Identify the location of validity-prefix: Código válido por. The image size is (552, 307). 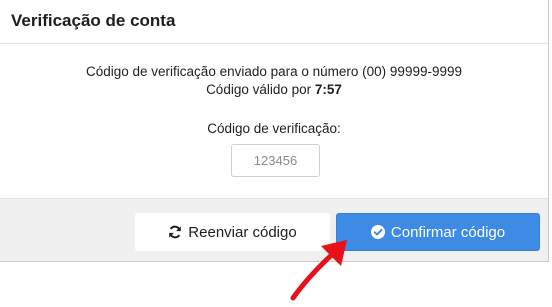
(260, 89).